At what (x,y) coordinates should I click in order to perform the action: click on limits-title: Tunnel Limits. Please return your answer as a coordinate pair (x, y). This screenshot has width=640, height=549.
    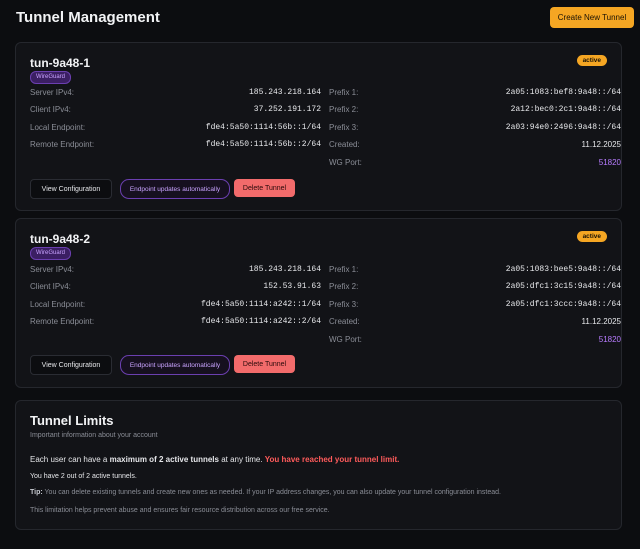
    Looking at the image, I should click on (72, 420).